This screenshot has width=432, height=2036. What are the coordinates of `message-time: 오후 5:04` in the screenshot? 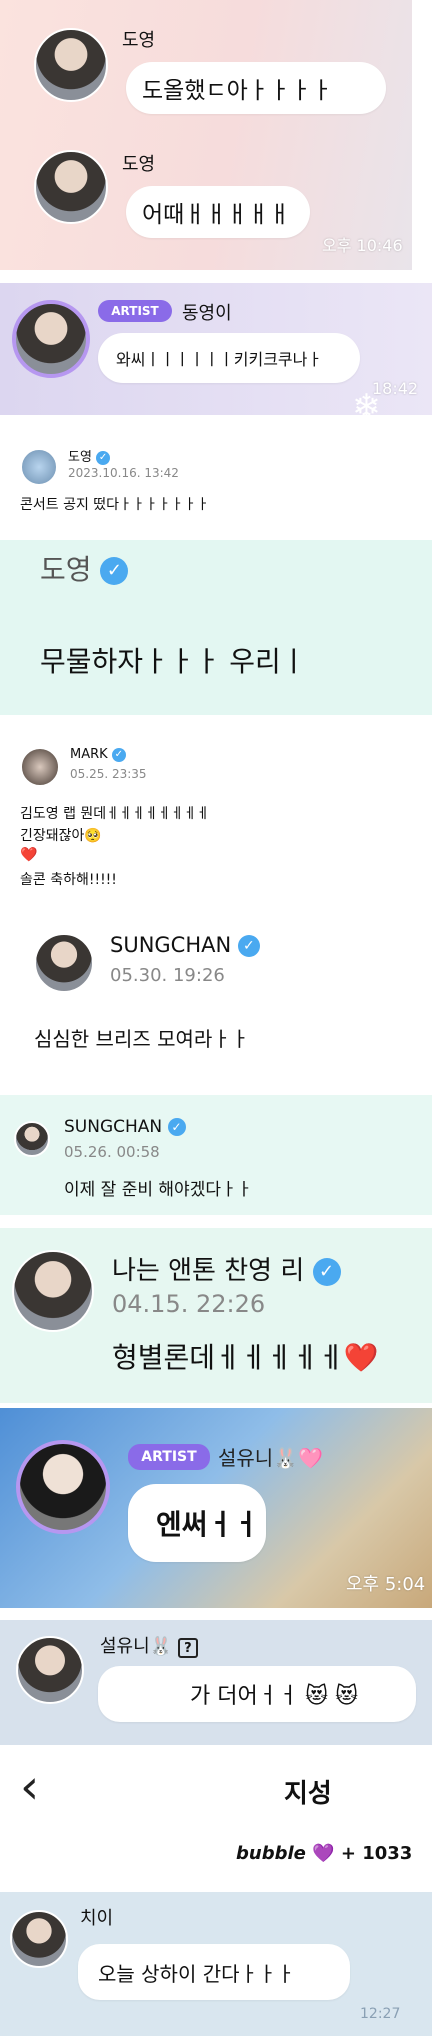 It's located at (386, 1584).